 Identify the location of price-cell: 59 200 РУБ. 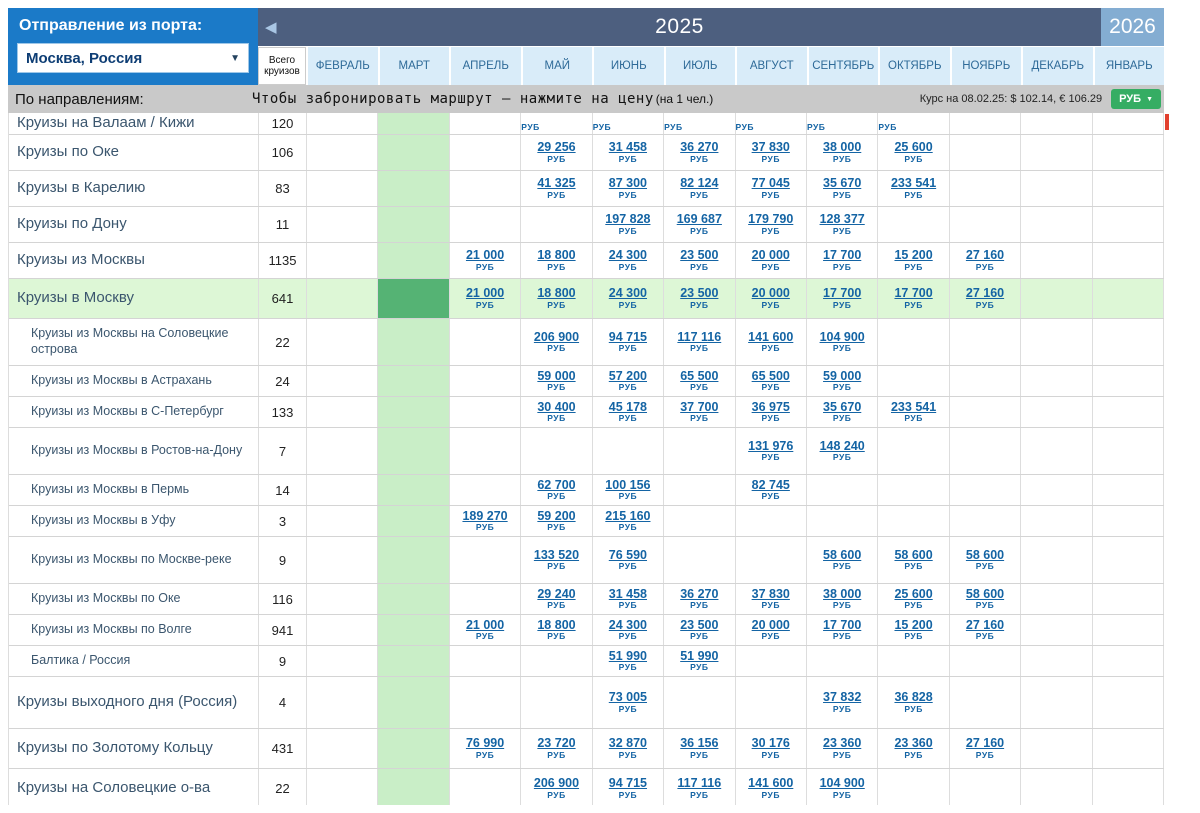
(557, 521).